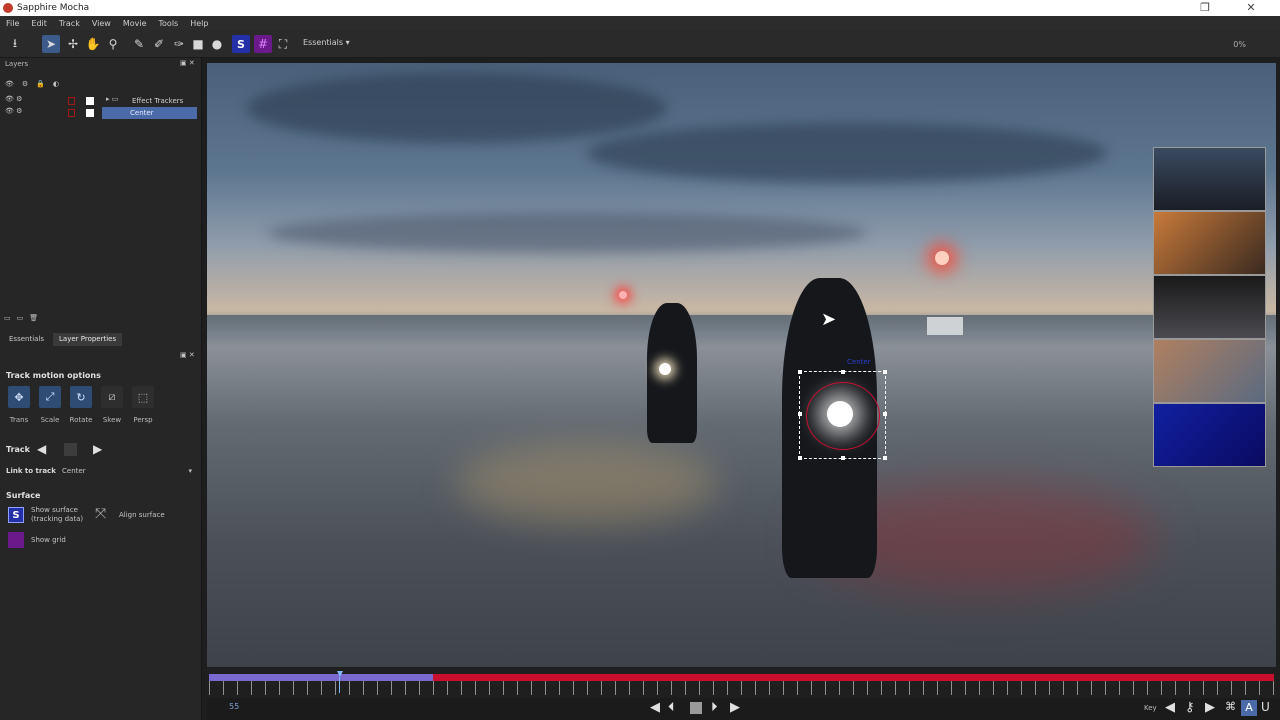 The width and height of the screenshot is (1280, 720). What do you see at coordinates (44, 84) in the screenshot?
I see `lock-column-icon: 🔒` at bounding box center [44, 84].